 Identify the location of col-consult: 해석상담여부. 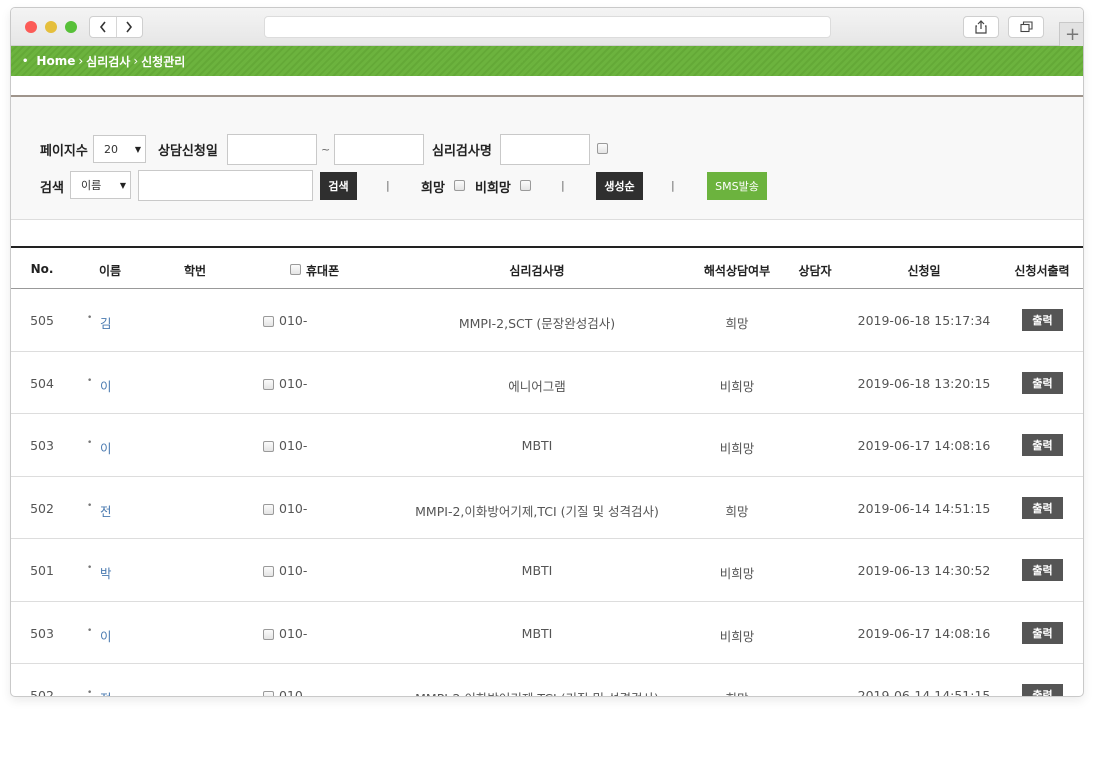
(737, 271).